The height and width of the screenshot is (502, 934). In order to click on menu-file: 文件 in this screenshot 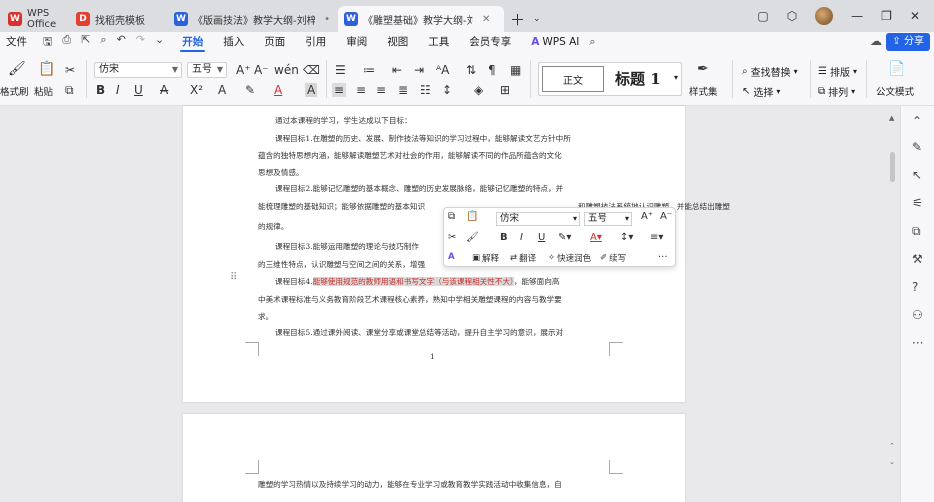, I will do `click(18, 42)`.